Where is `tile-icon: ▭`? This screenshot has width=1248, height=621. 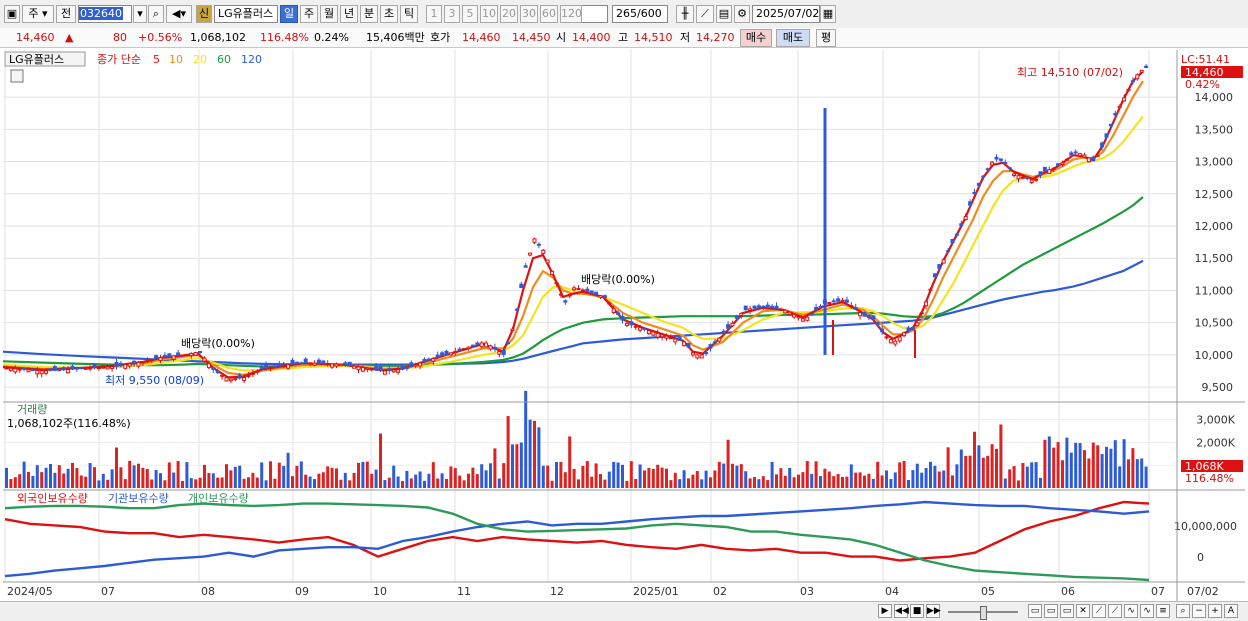
tile-icon: ▭ is located at coordinates (1067, 611).